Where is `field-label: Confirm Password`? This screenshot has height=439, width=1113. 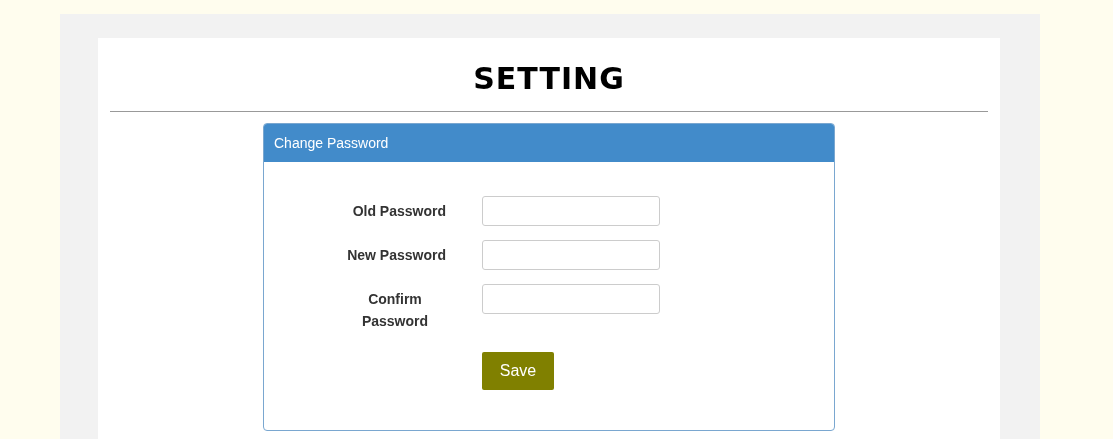
field-label: Confirm Password is located at coordinates (395, 310).